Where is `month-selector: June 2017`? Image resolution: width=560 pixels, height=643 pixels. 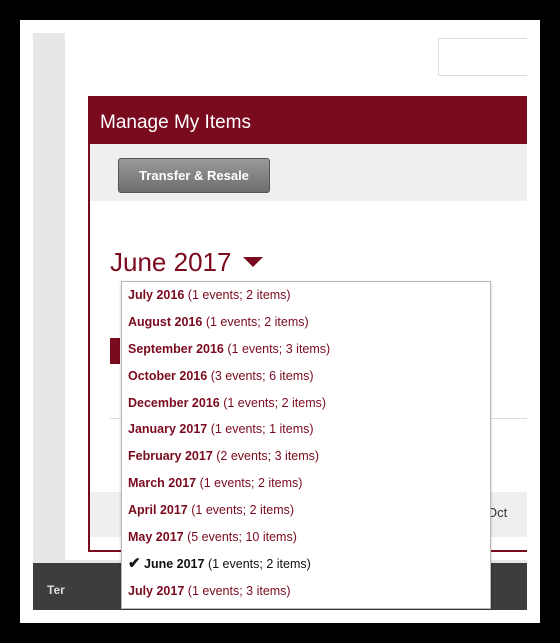 month-selector: June 2017 is located at coordinates (187, 262).